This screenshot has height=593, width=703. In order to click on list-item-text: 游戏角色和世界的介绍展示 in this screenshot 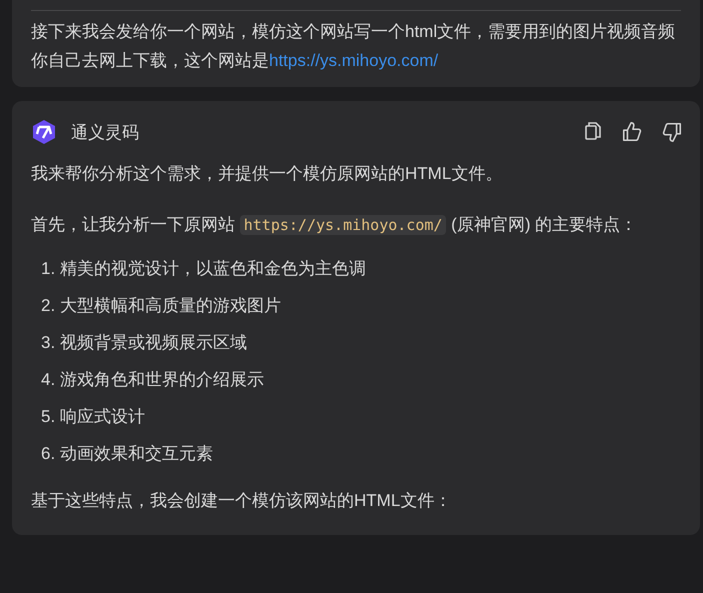, I will do `click(162, 380)`.